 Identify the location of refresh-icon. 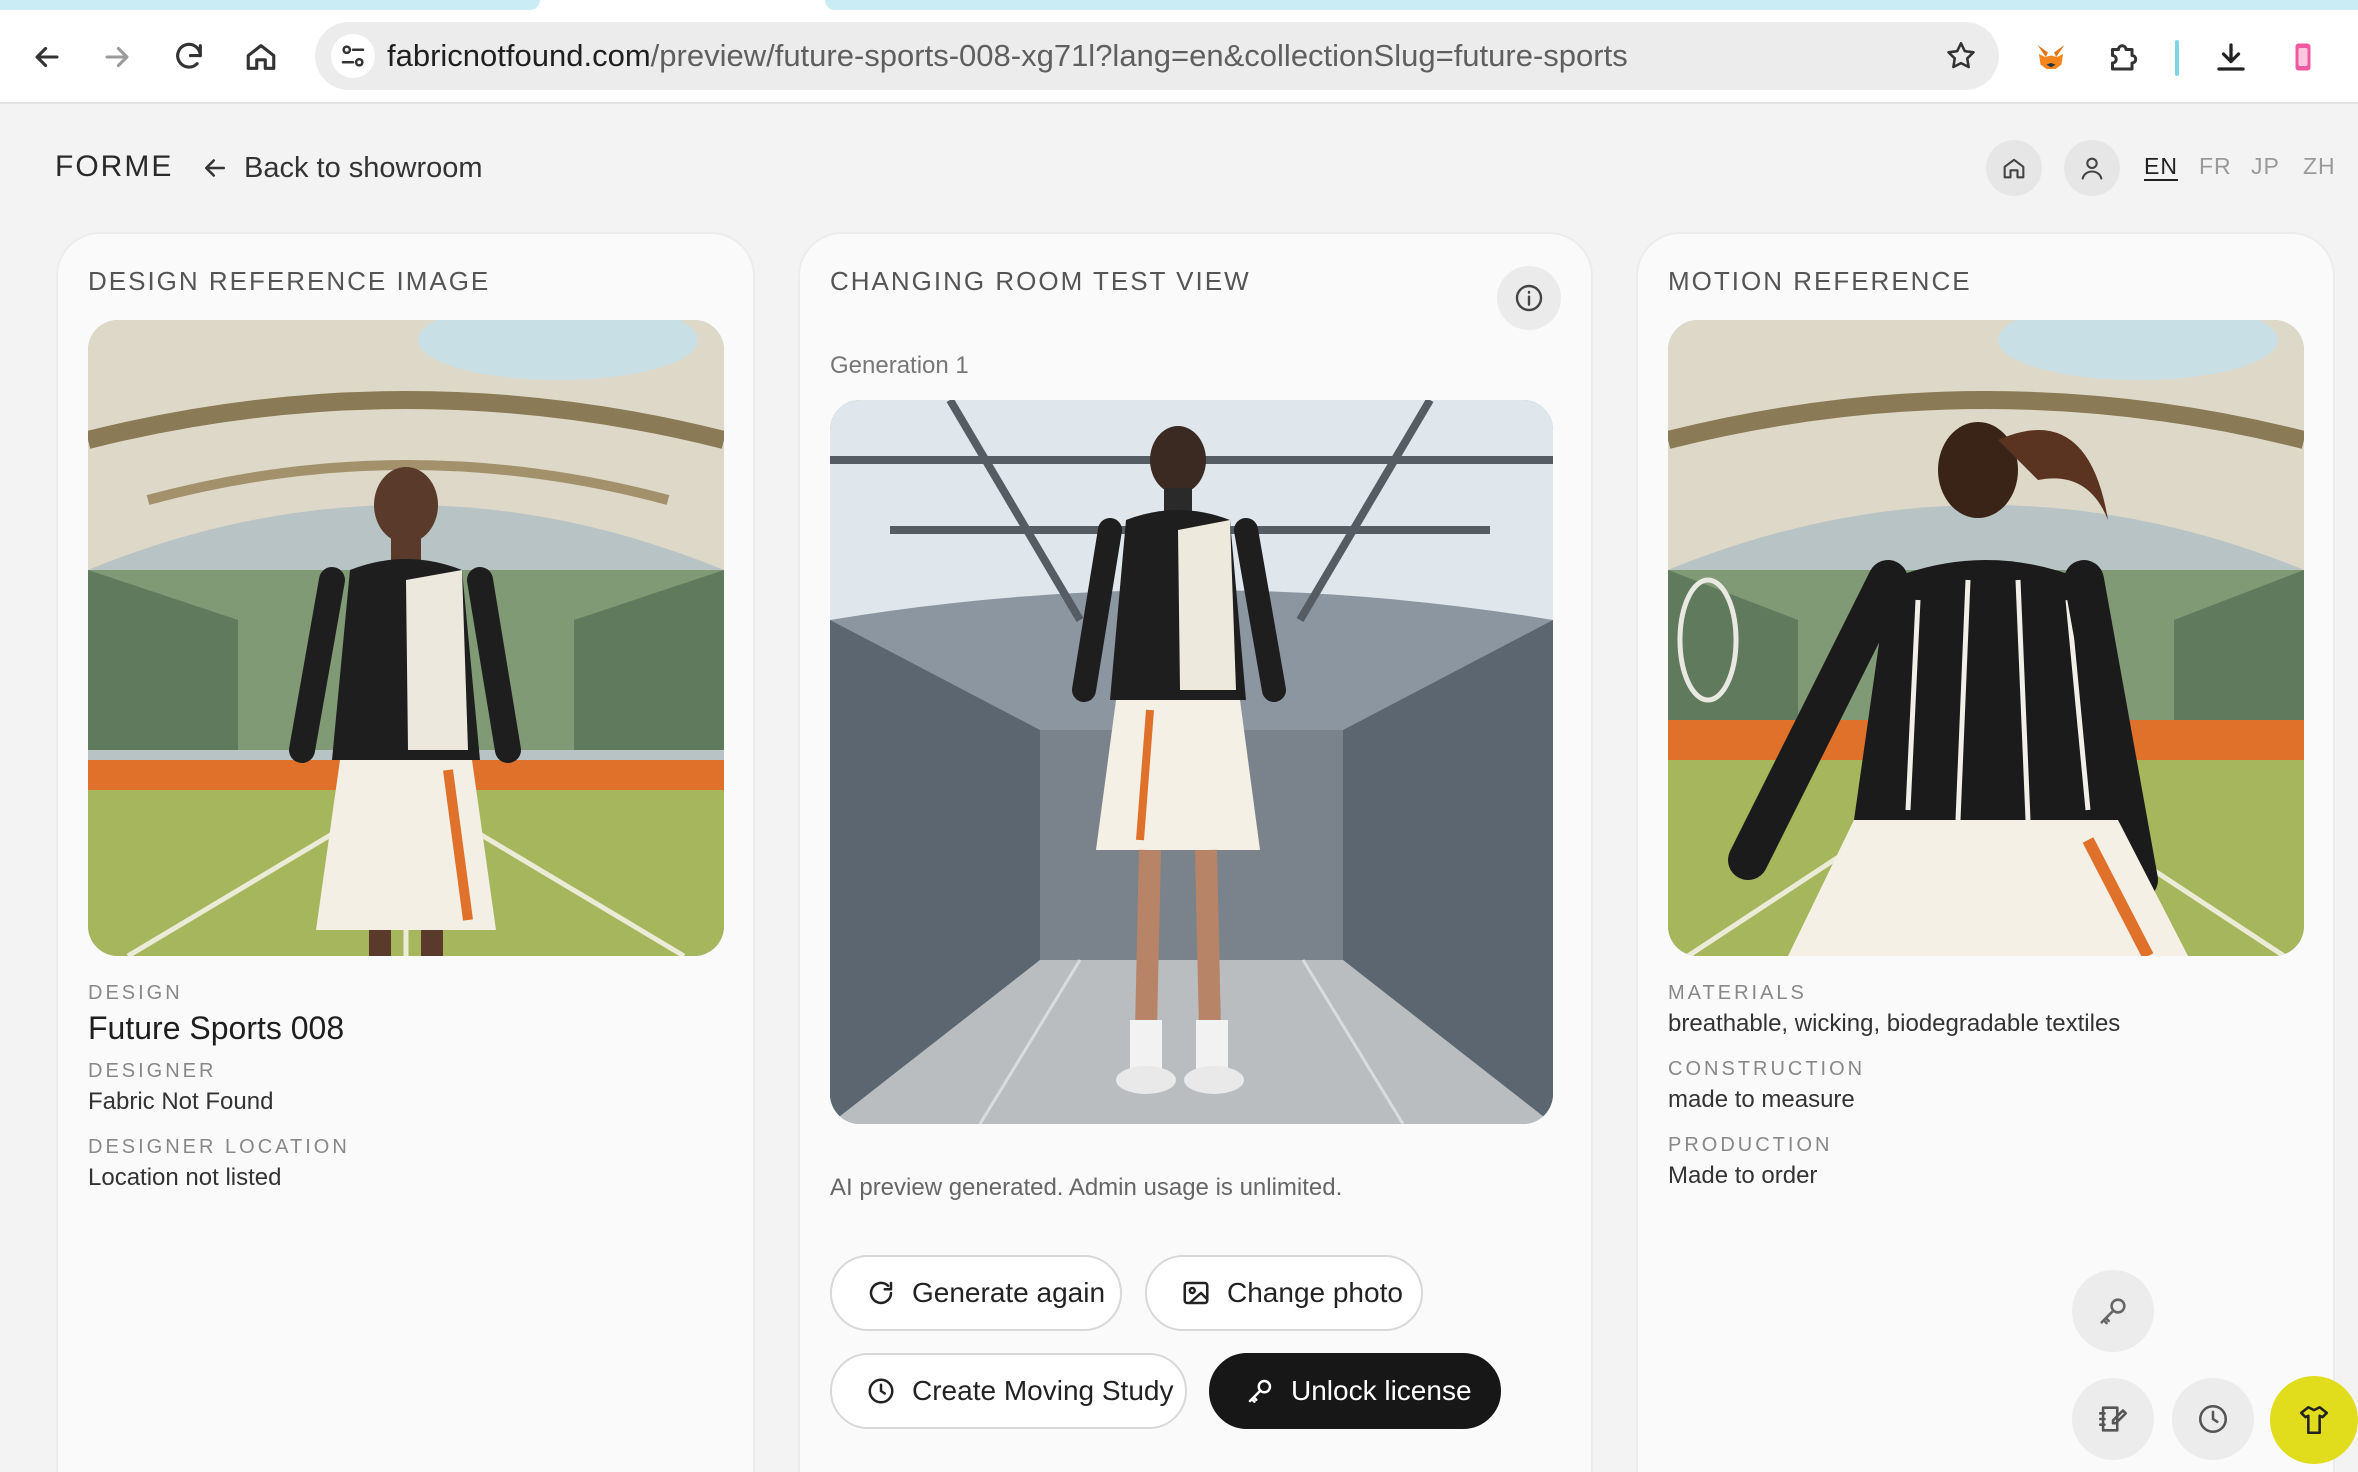
(881, 1293).